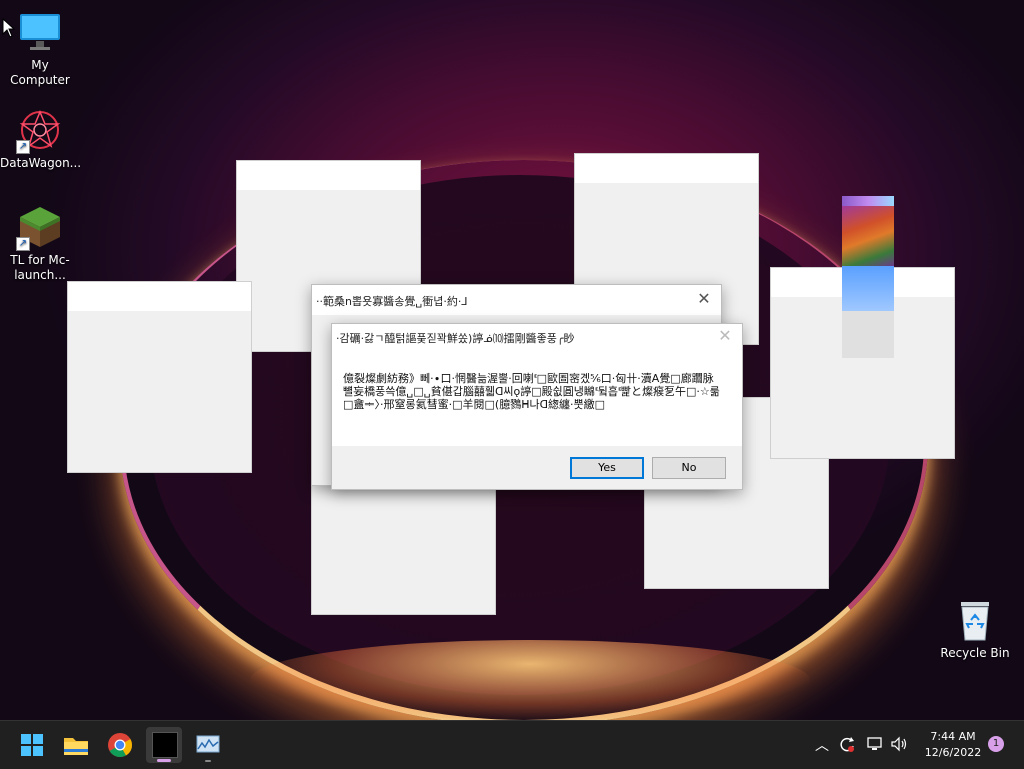  I want to click on desktop-icon-label: Recycle Bin, so click(975, 653).